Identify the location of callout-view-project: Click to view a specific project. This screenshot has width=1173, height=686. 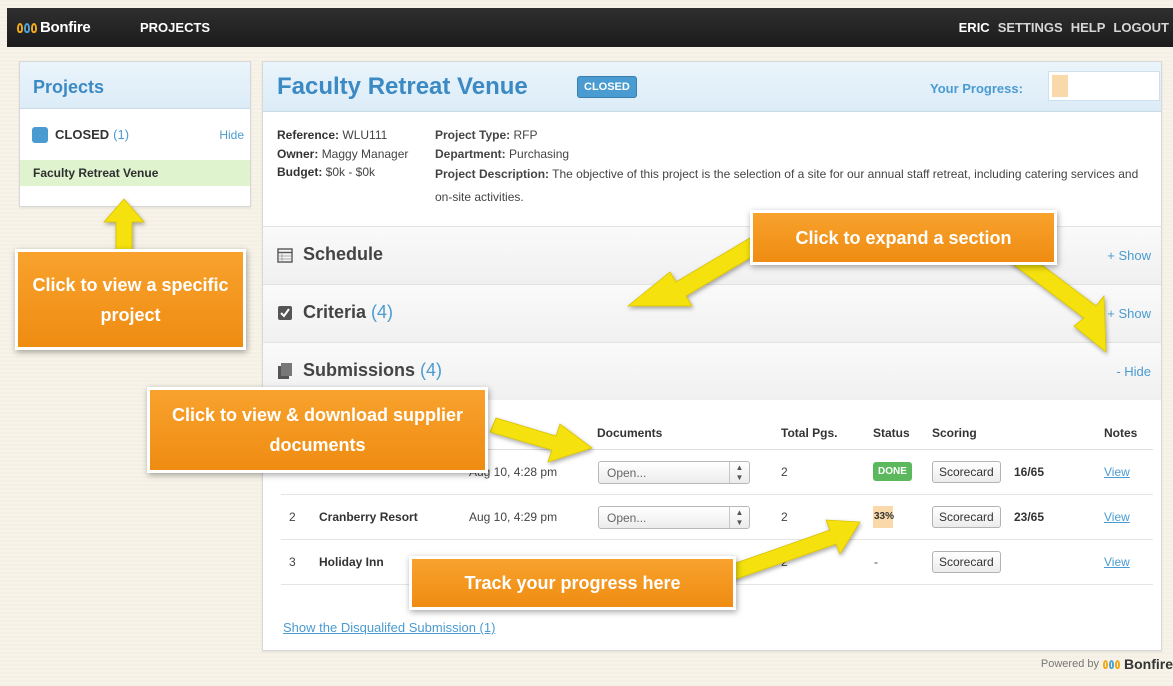
(130, 299).